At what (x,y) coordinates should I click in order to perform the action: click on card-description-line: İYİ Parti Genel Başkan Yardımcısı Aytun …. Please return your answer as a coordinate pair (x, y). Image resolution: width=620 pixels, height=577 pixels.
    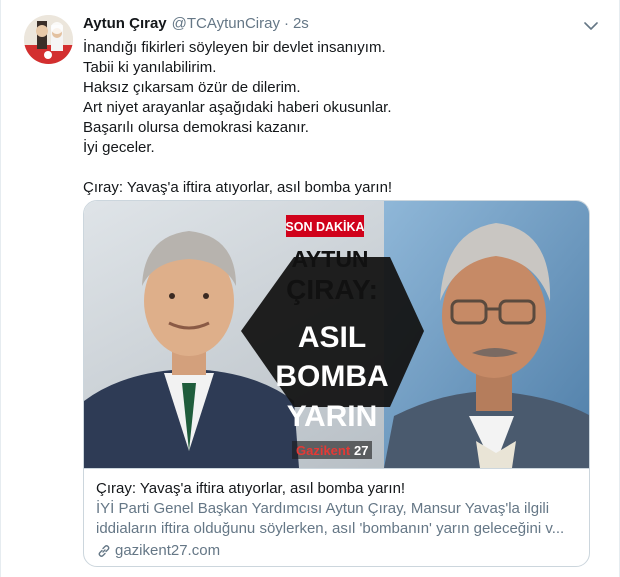
    Looking at the image, I should click on (323, 508).